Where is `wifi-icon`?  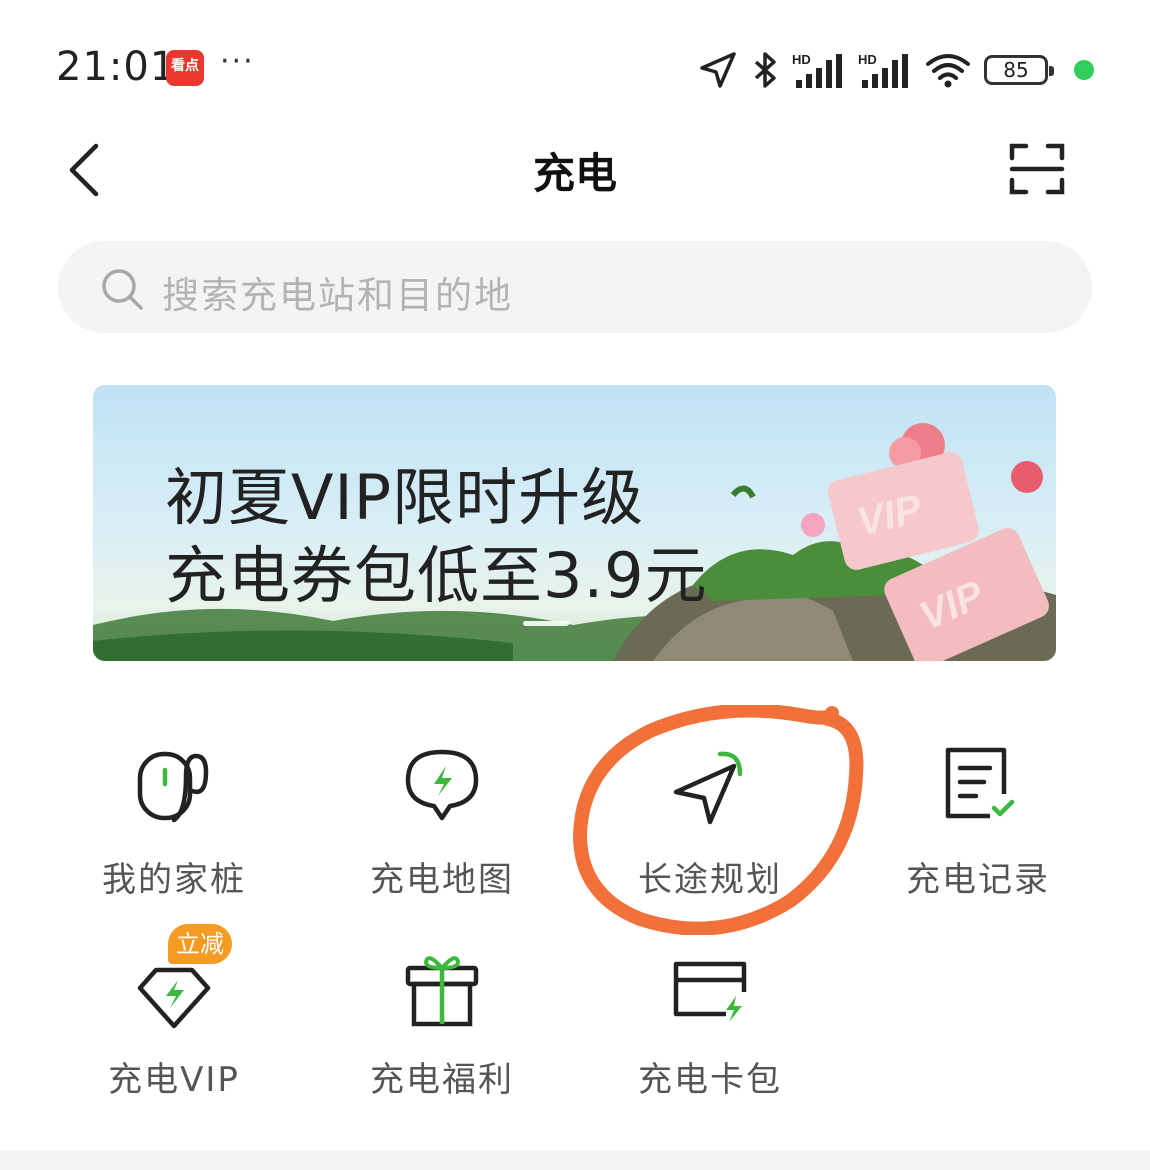 wifi-icon is located at coordinates (948, 71).